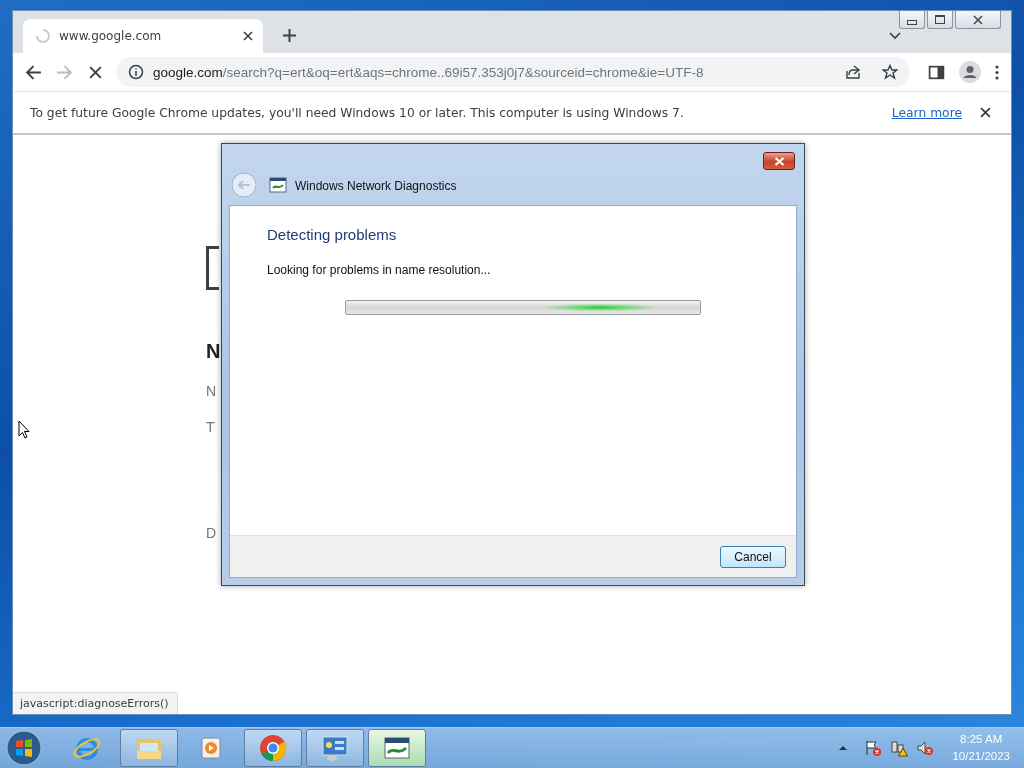 The width and height of the screenshot is (1024, 768). I want to click on share-icon, so click(853, 72).